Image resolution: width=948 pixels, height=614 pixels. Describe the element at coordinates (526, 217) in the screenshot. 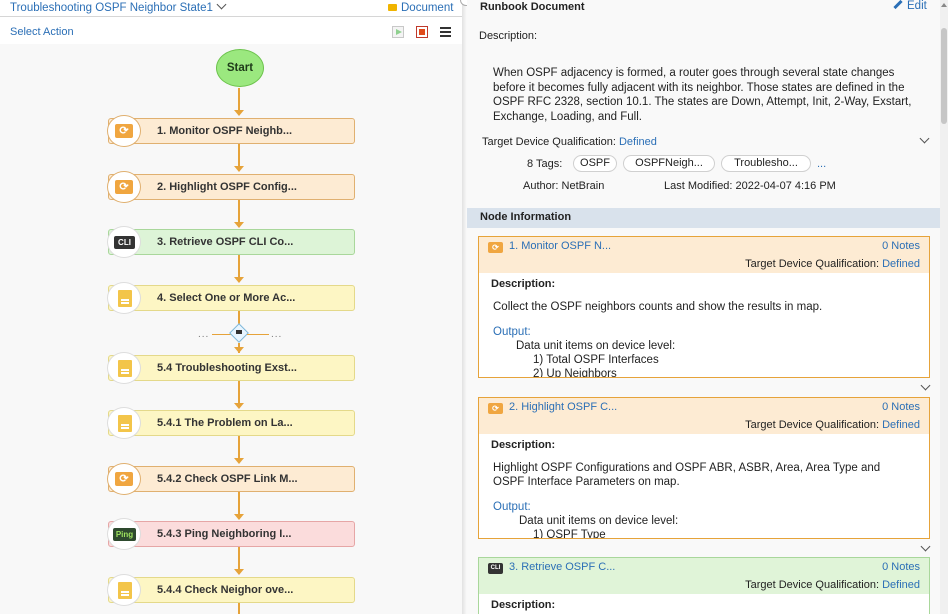

I see `node-information-title: Node Information` at that location.